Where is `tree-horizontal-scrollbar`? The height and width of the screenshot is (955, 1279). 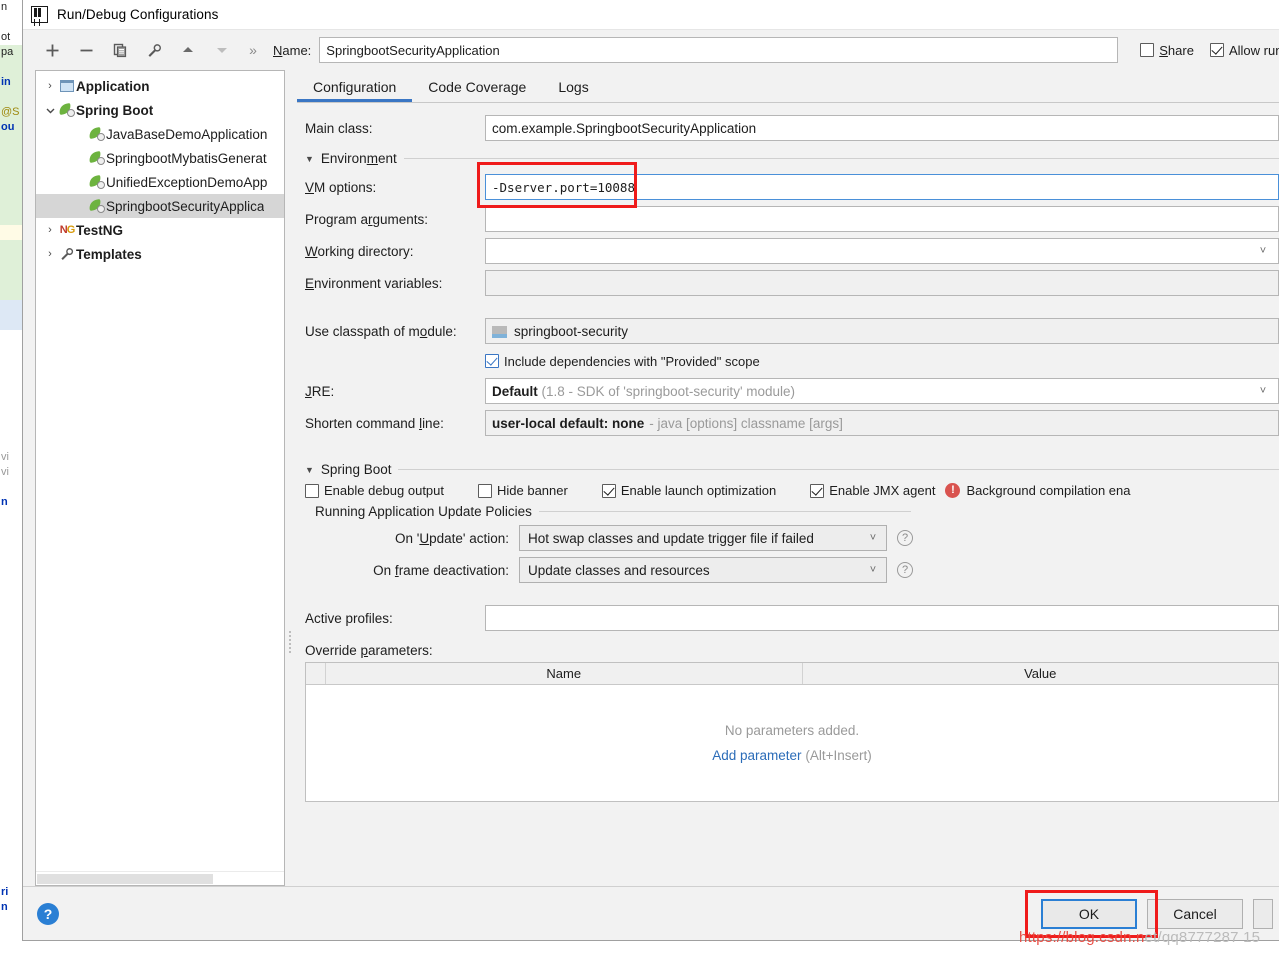
tree-horizontal-scrollbar is located at coordinates (160, 878).